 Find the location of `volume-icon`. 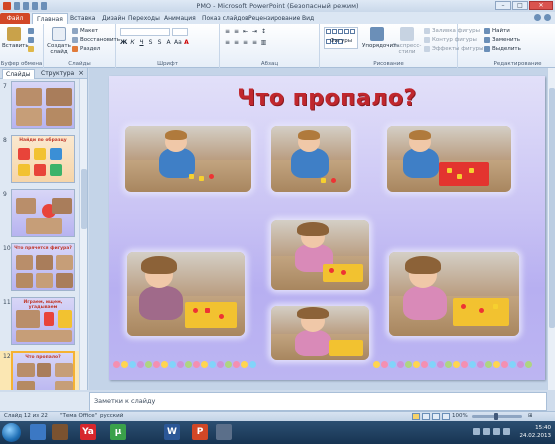

volume-icon is located at coordinates (496, 431).